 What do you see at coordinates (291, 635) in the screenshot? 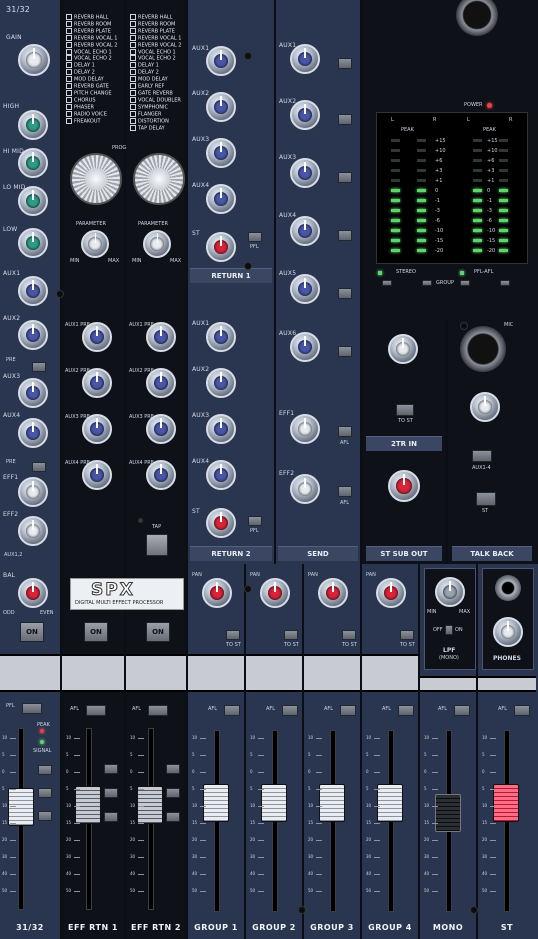
I see `group-2-to-st-button` at bounding box center [291, 635].